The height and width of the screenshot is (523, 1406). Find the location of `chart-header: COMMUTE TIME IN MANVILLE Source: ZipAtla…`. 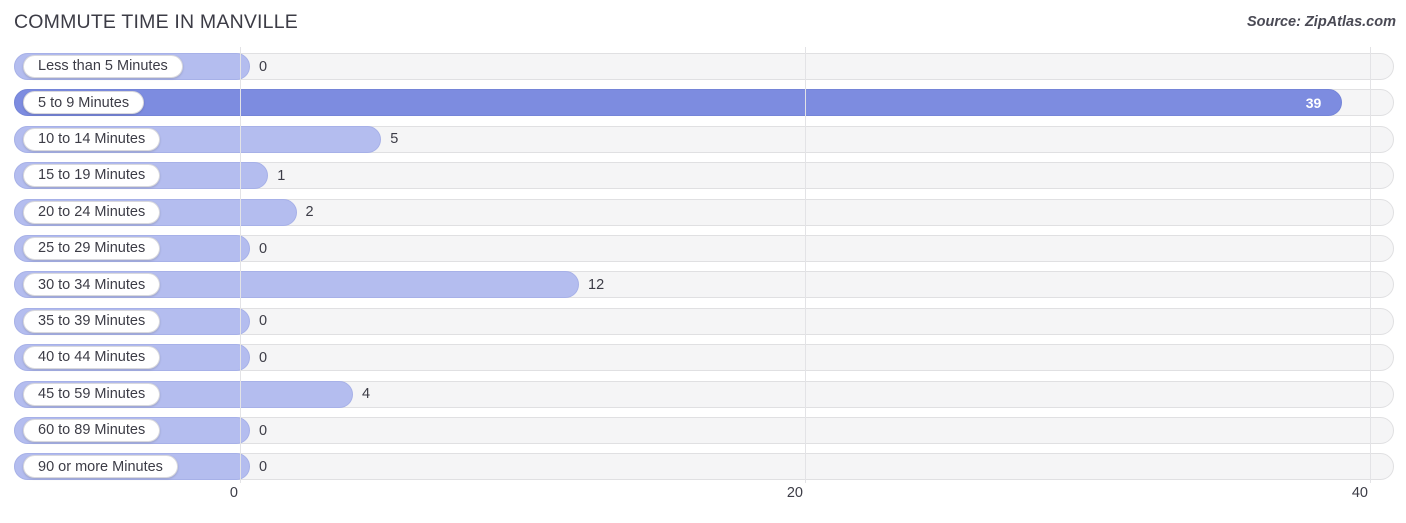

chart-header: COMMUTE TIME IN MANVILLE Source: ZipAtla… is located at coordinates (703, 22).